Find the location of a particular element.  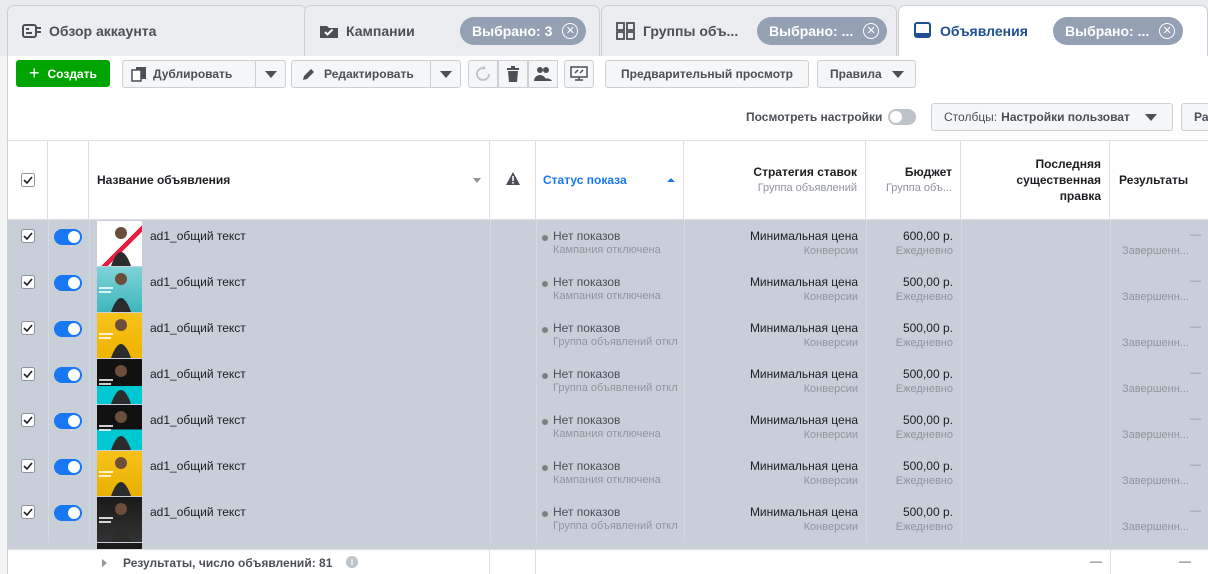

header-status-label: Статус показа is located at coordinates (585, 180).